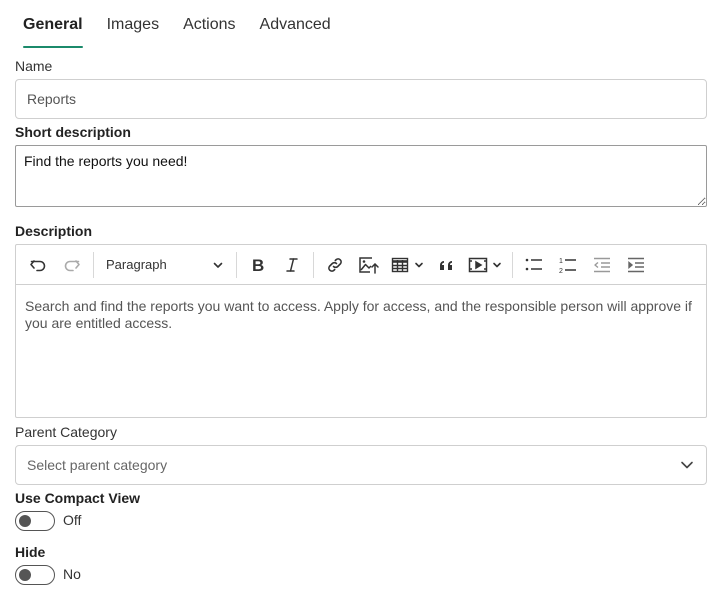 The height and width of the screenshot is (596, 721). Describe the element at coordinates (361, 99) in the screenshot. I see `name-input` at that location.